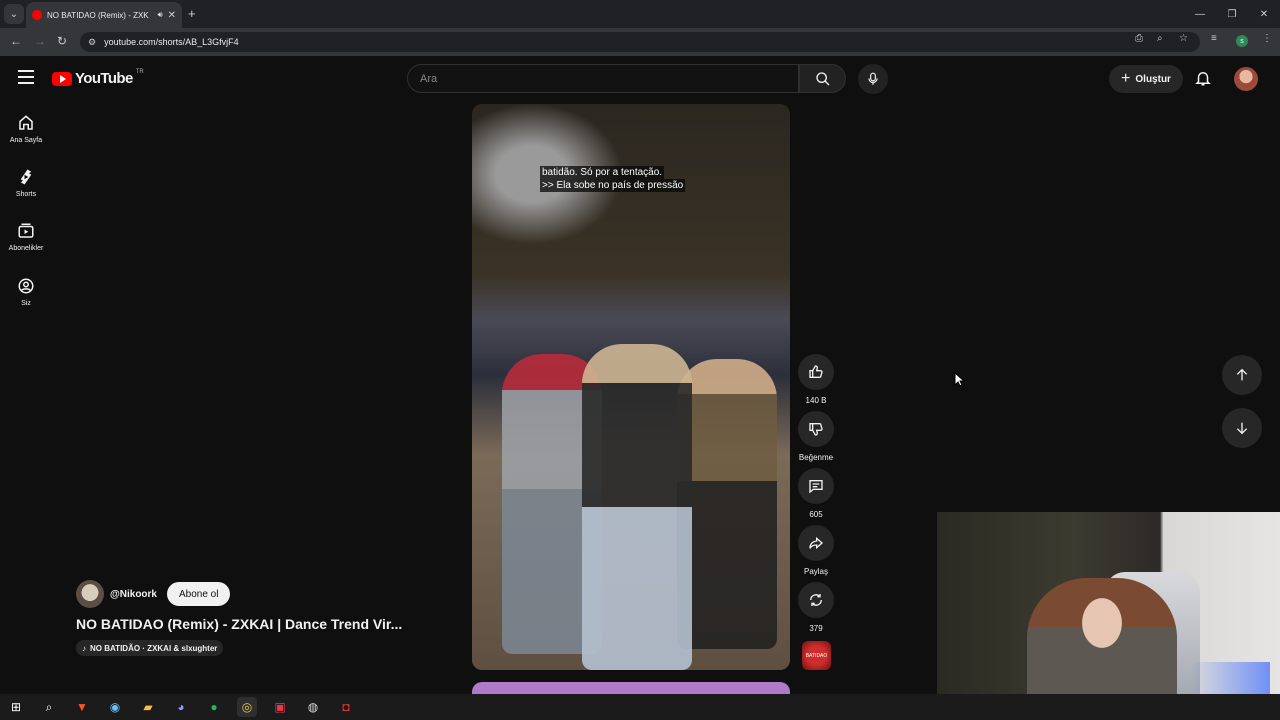 The width and height of the screenshot is (1280, 720). I want to click on channel-name: @Nikoork, so click(133, 594).